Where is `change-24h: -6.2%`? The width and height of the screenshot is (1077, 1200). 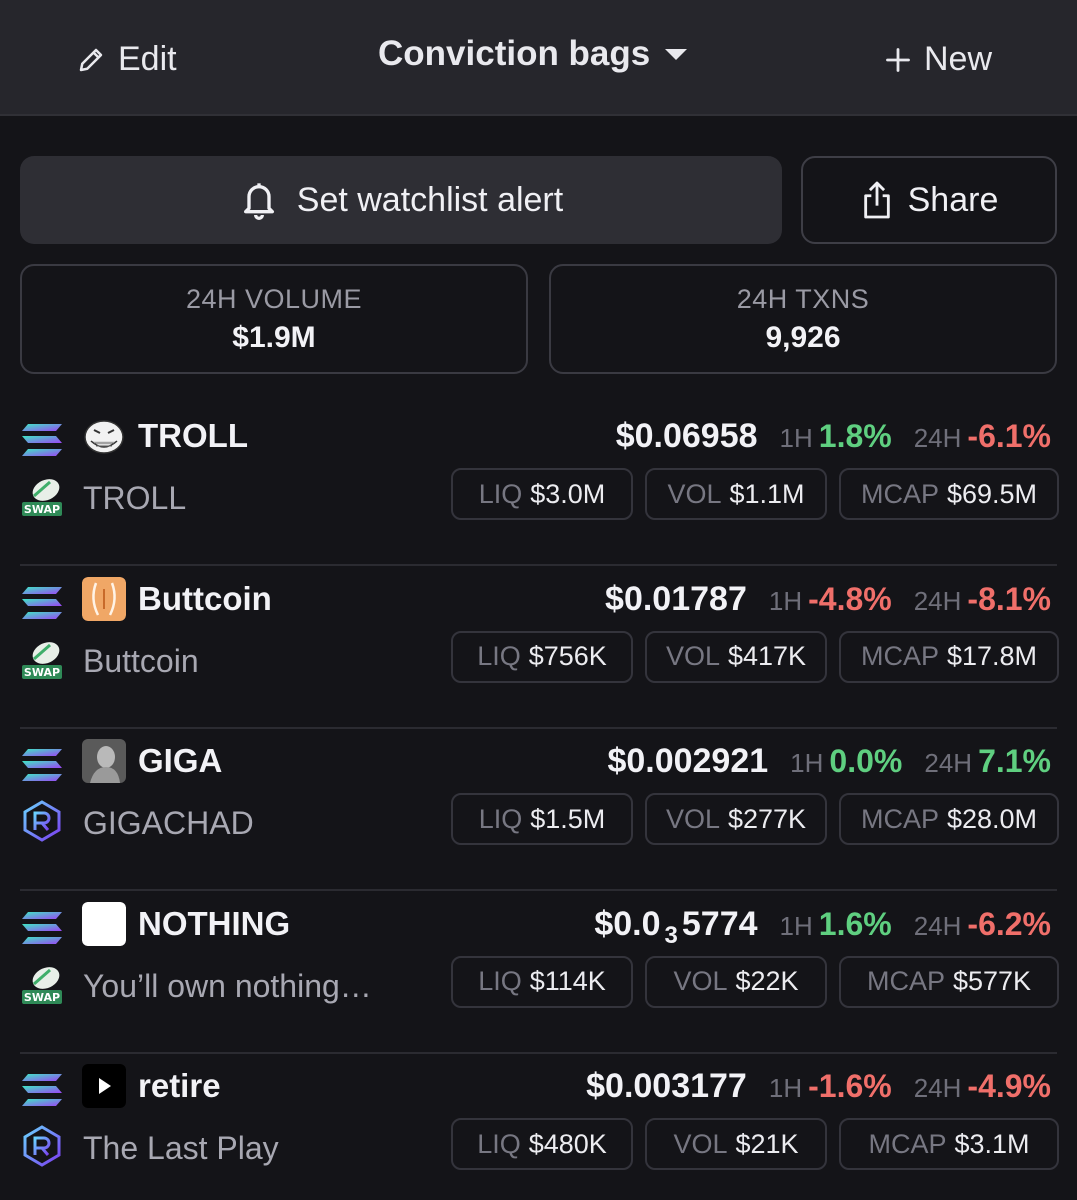 change-24h: -6.2% is located at coordinates (1009, 923).